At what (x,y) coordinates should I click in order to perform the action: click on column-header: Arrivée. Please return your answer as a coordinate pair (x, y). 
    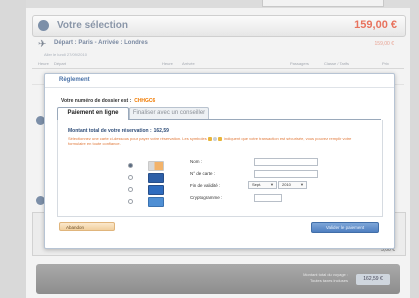
    Looking at the image, I should click on (188, 63).